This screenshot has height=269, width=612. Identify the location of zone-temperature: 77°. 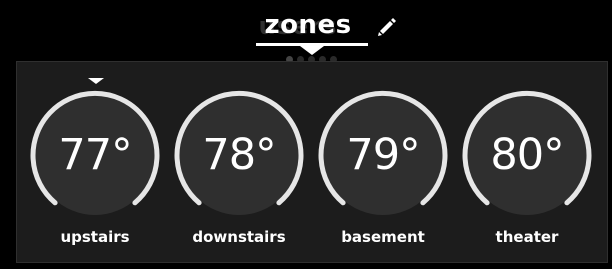
(95, 155).